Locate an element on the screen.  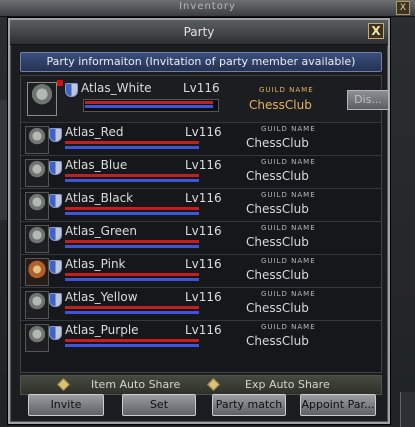
party-member-row: Atlas_Purple Lv116 GUILD NAME ChessClub is located at coordinates (201, 337).